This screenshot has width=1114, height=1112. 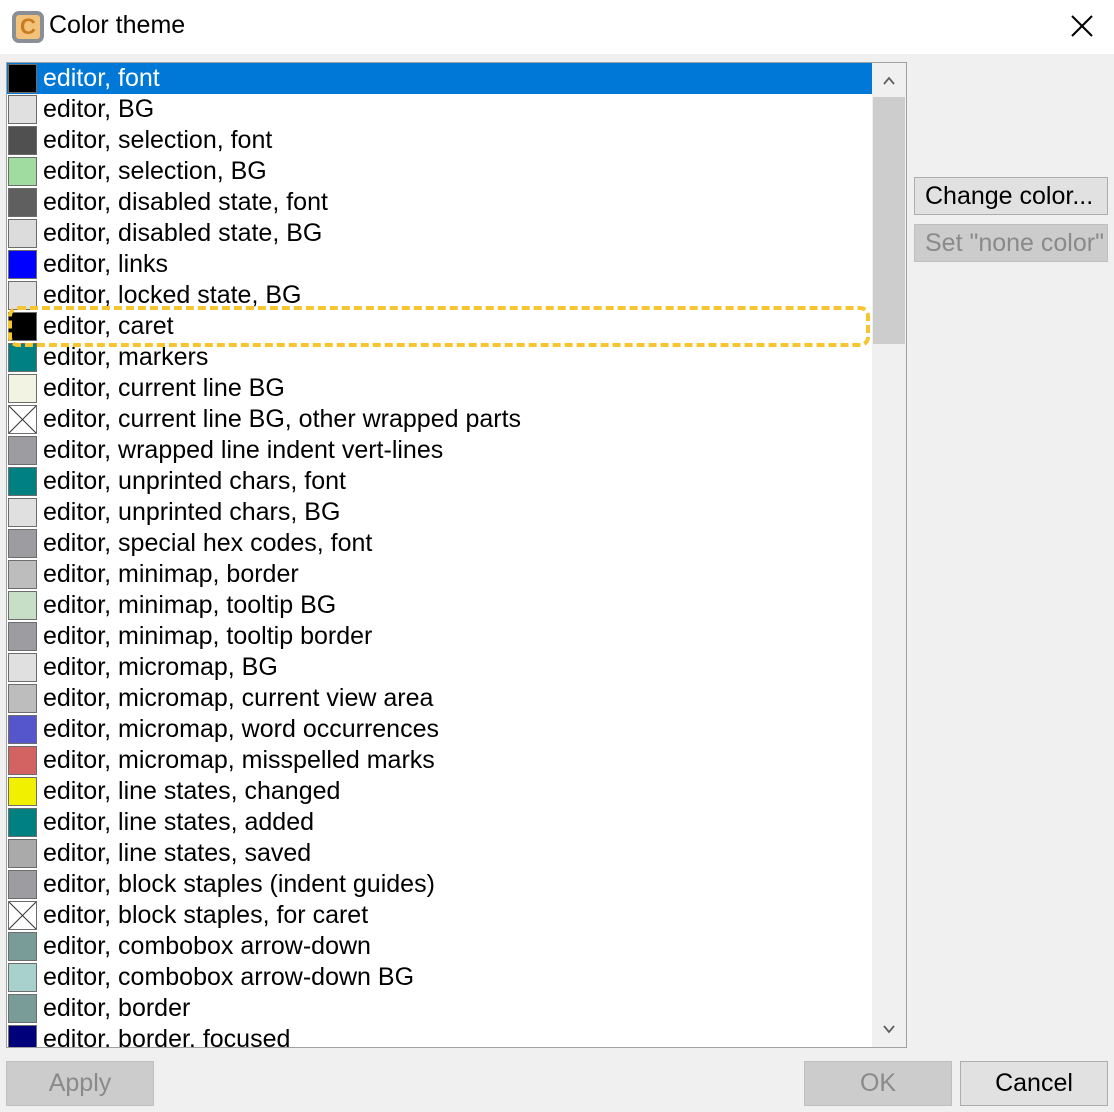 What do you see at coordinates (439, 78) in the screenshot?
I see `list-item: editor, font` at bounding box center [439, 78].